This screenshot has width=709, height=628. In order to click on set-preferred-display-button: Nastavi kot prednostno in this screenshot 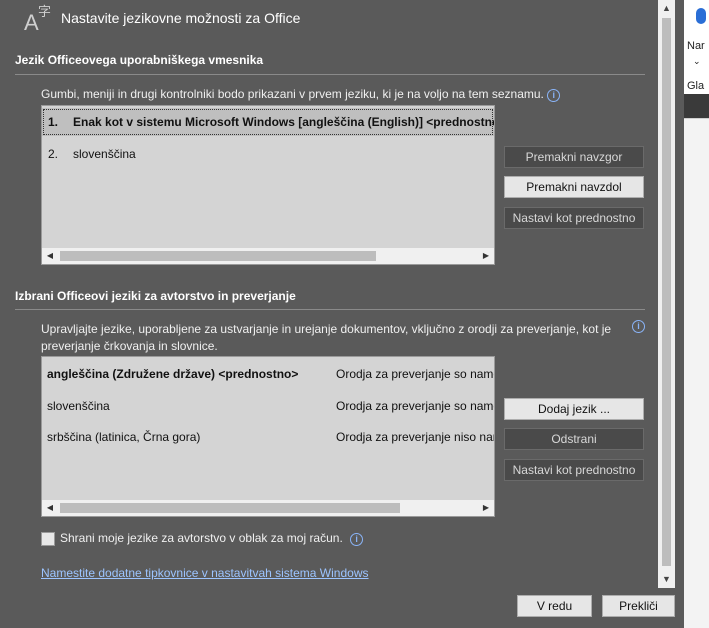, I will do `click(574, 218)`.